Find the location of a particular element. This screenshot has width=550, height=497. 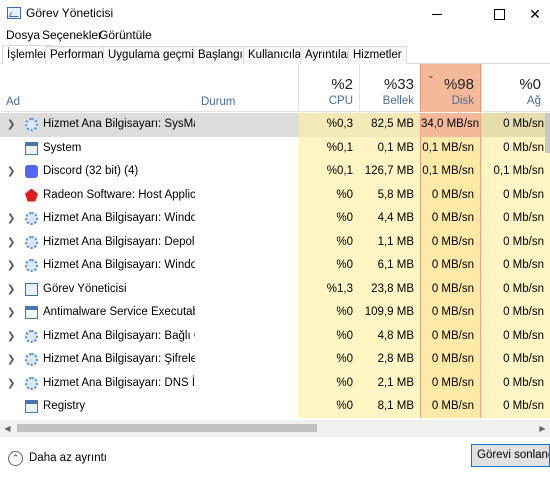

process-name: System is located at coordinates (62, 147).